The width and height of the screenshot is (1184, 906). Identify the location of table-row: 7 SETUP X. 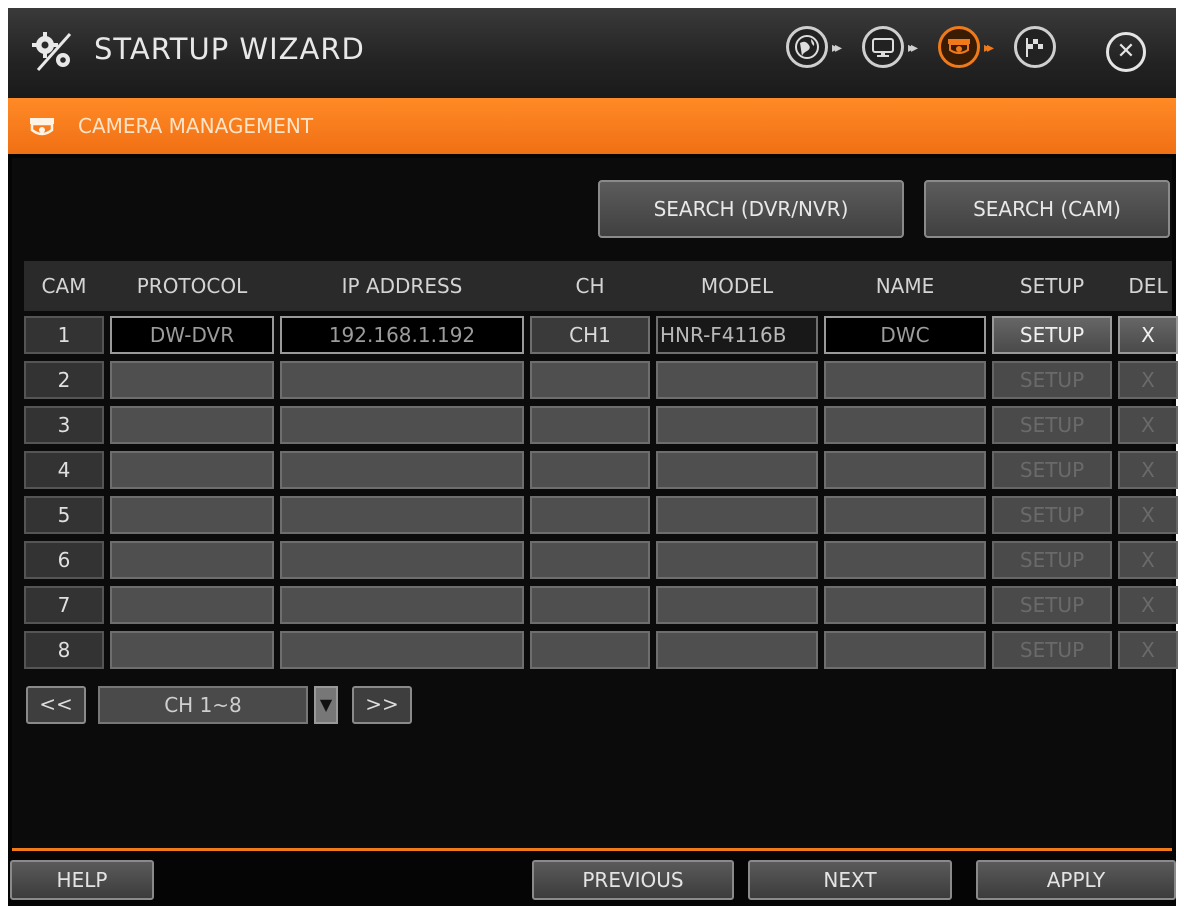
(601, 607).